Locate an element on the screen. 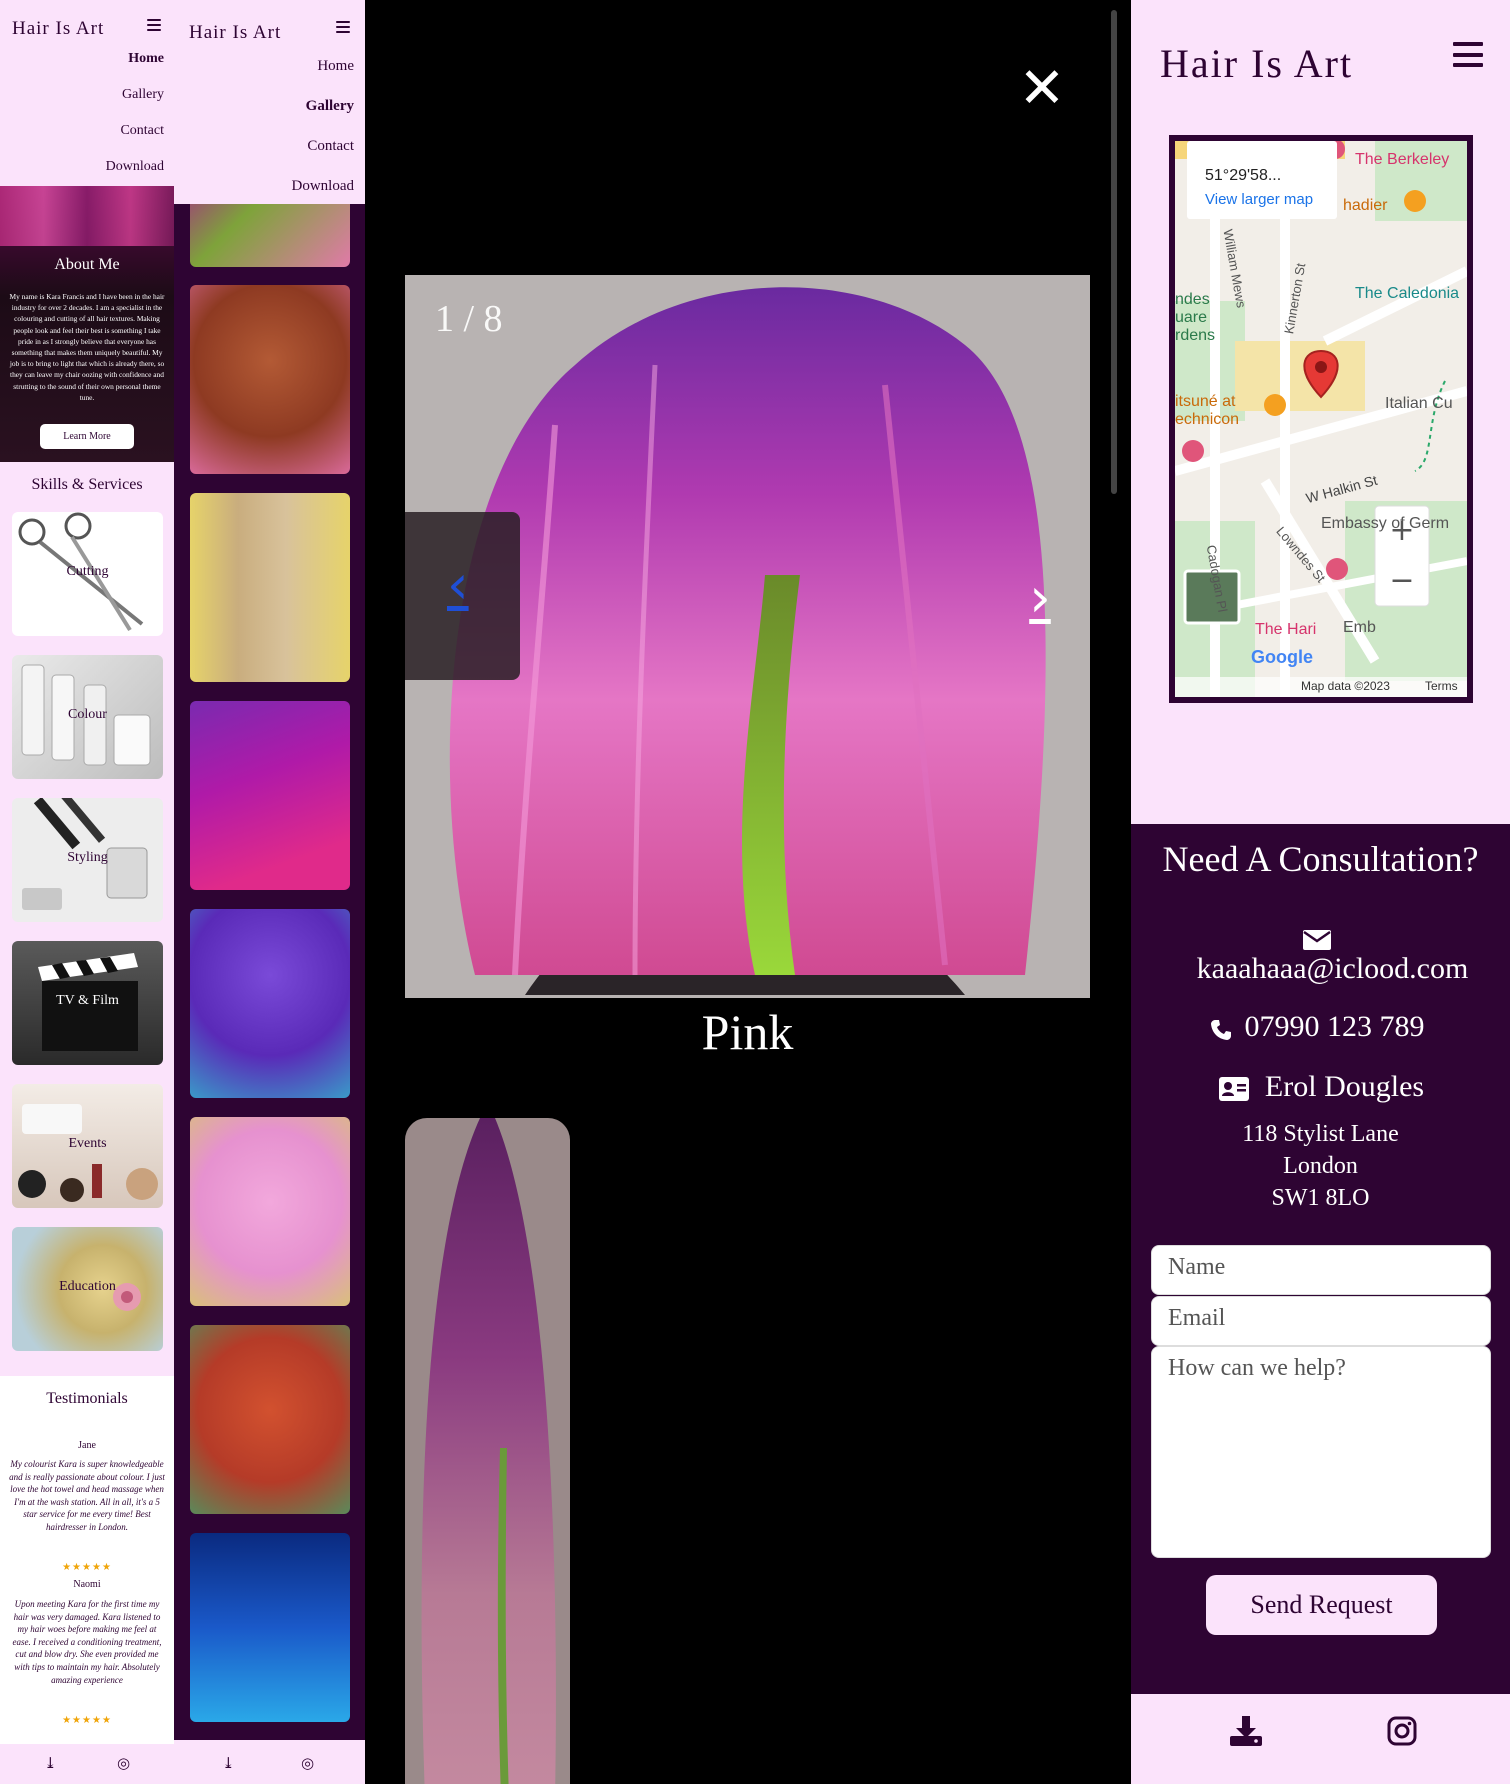  about-hero-image is located at coordinates (87, 216).